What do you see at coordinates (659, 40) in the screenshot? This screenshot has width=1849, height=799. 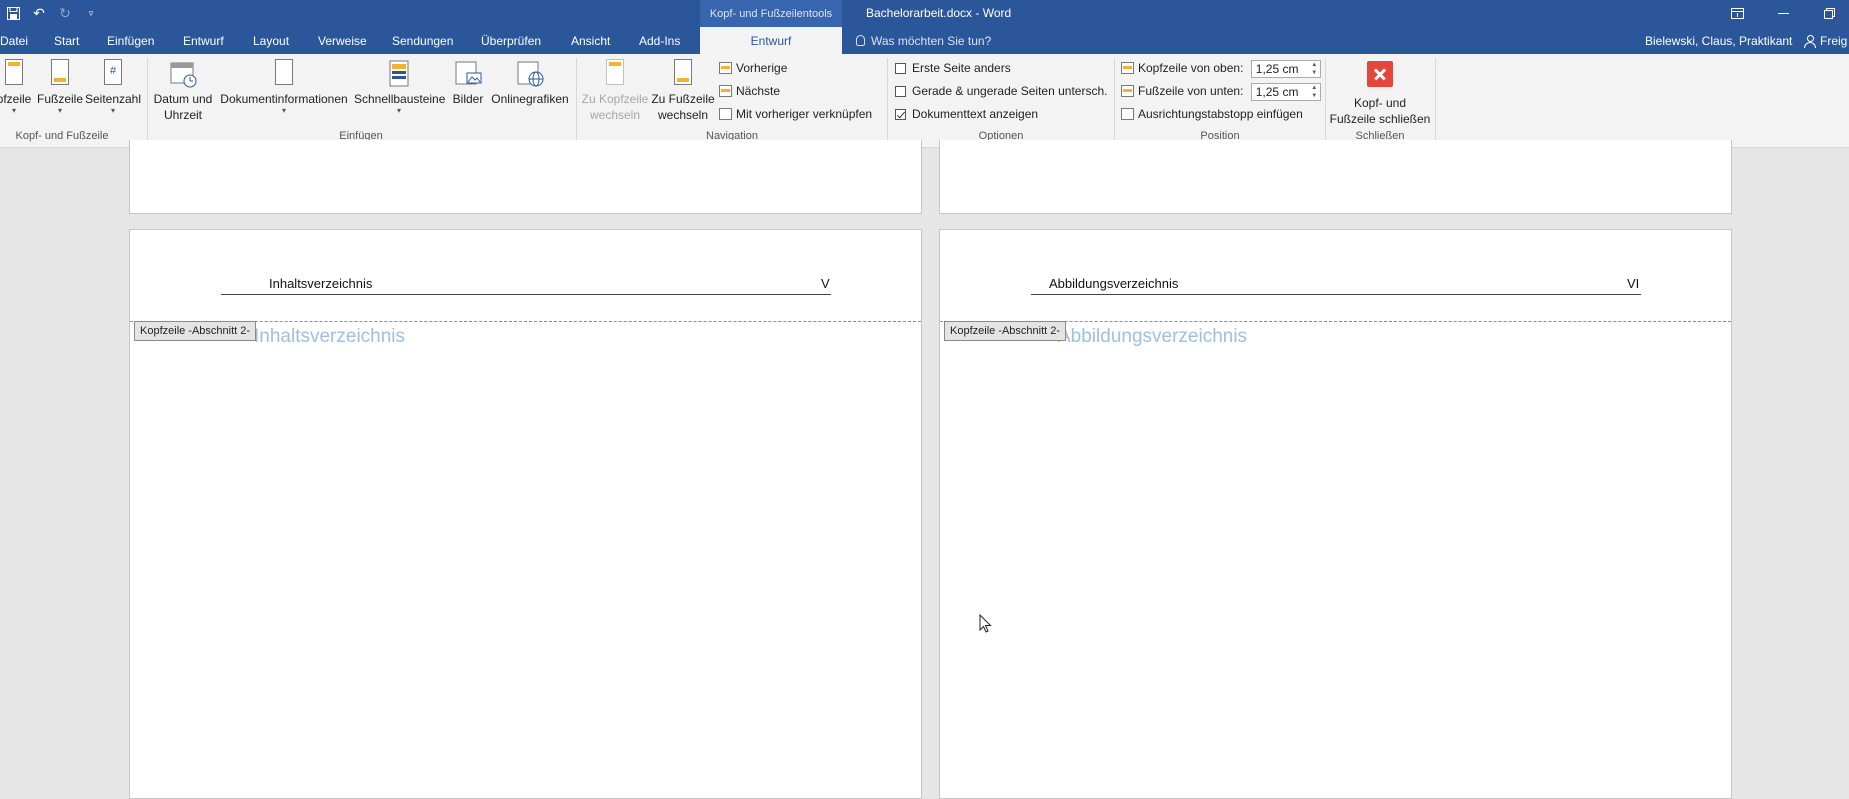 I see `tab-add-ins: Add-Ins` at bounding box center [659, 40].